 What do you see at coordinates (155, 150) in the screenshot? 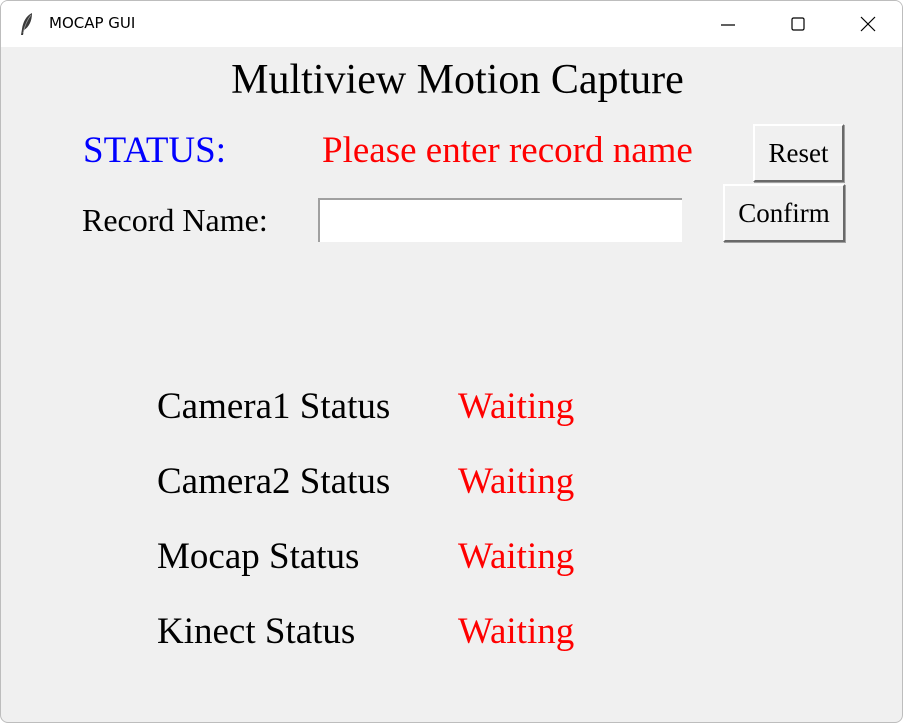
I see `status-label: STATUS:` at bounding box center [155, 150].